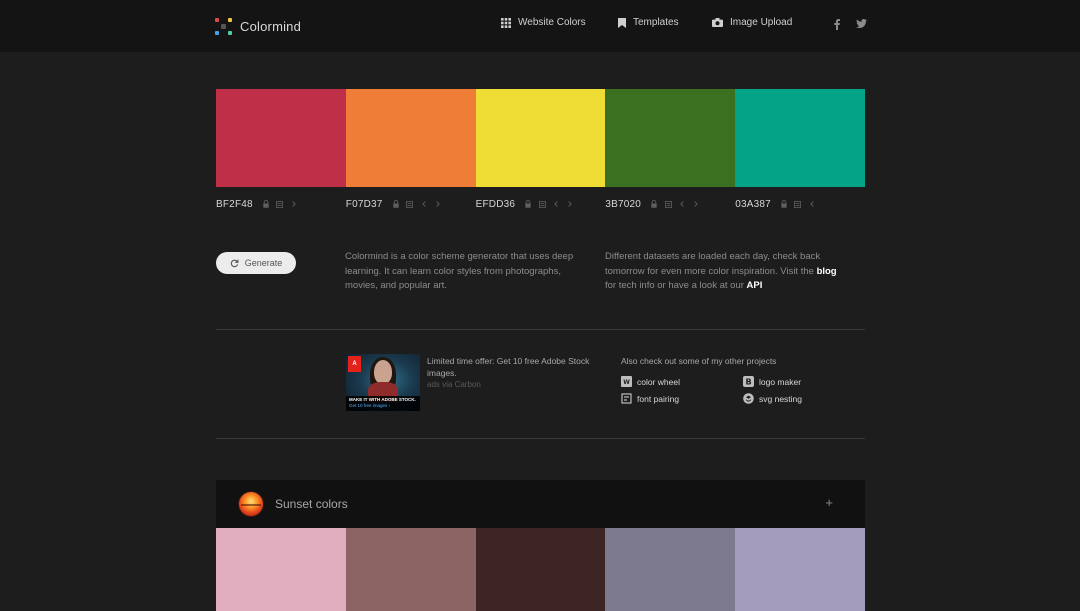  I want to click on svg-text: B, so click(748, 382).